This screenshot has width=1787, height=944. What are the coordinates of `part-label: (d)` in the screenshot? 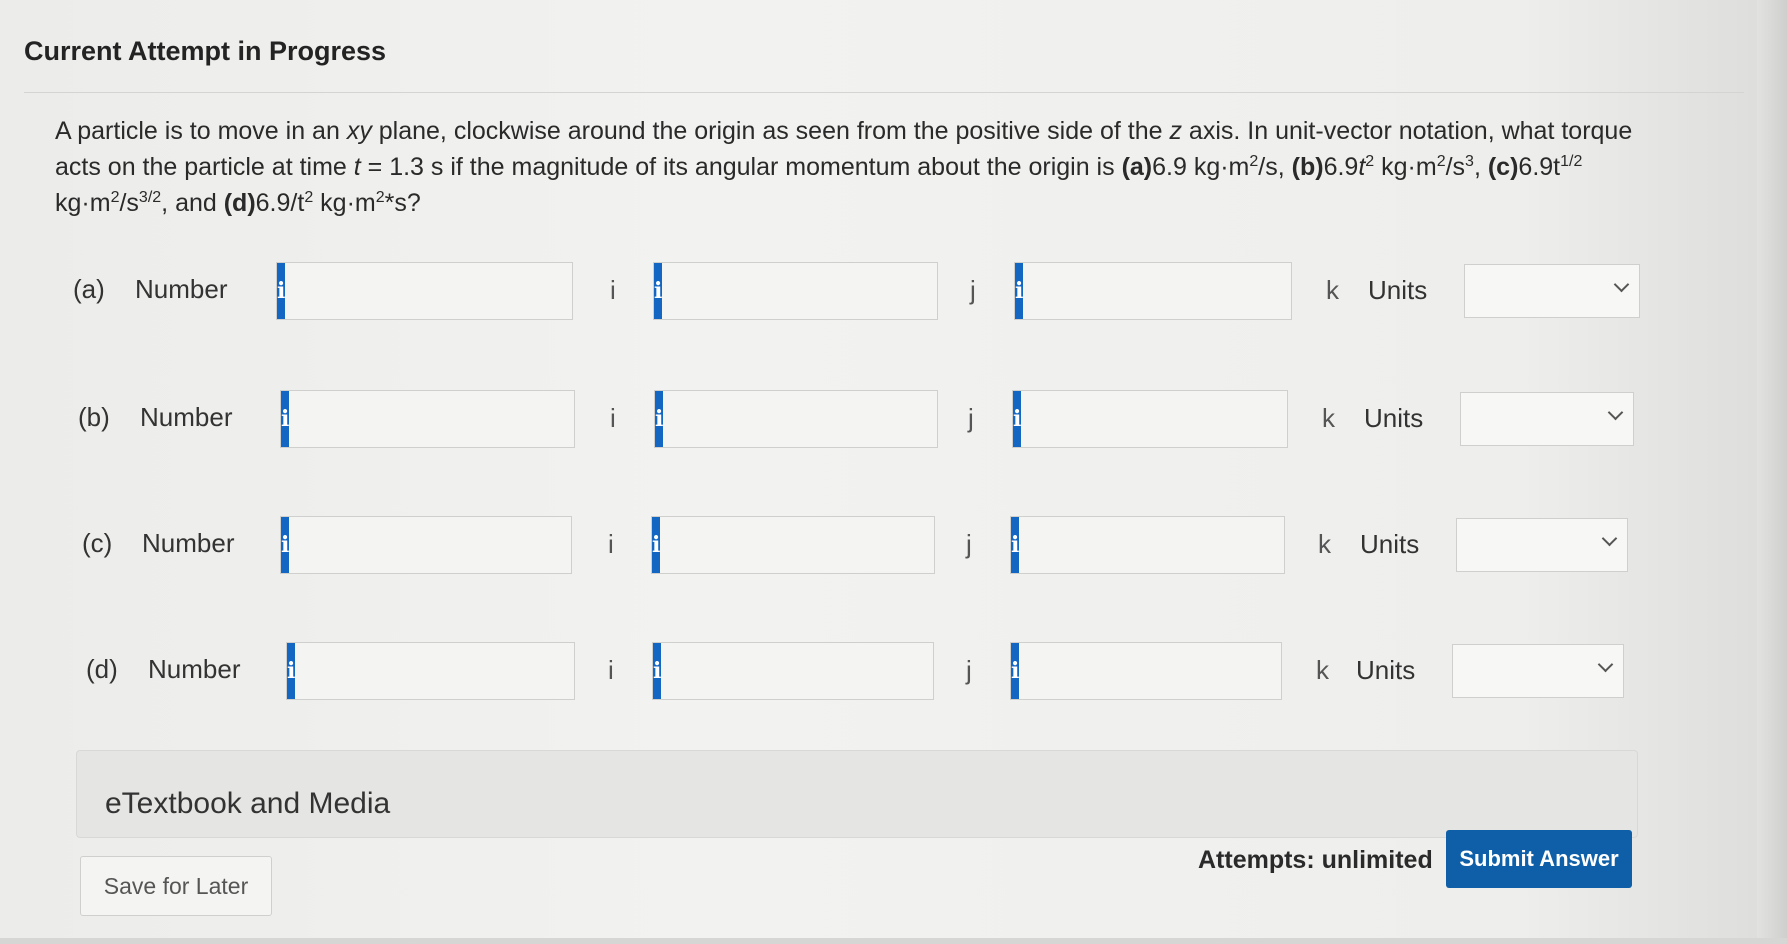 It's located at (102, 669).